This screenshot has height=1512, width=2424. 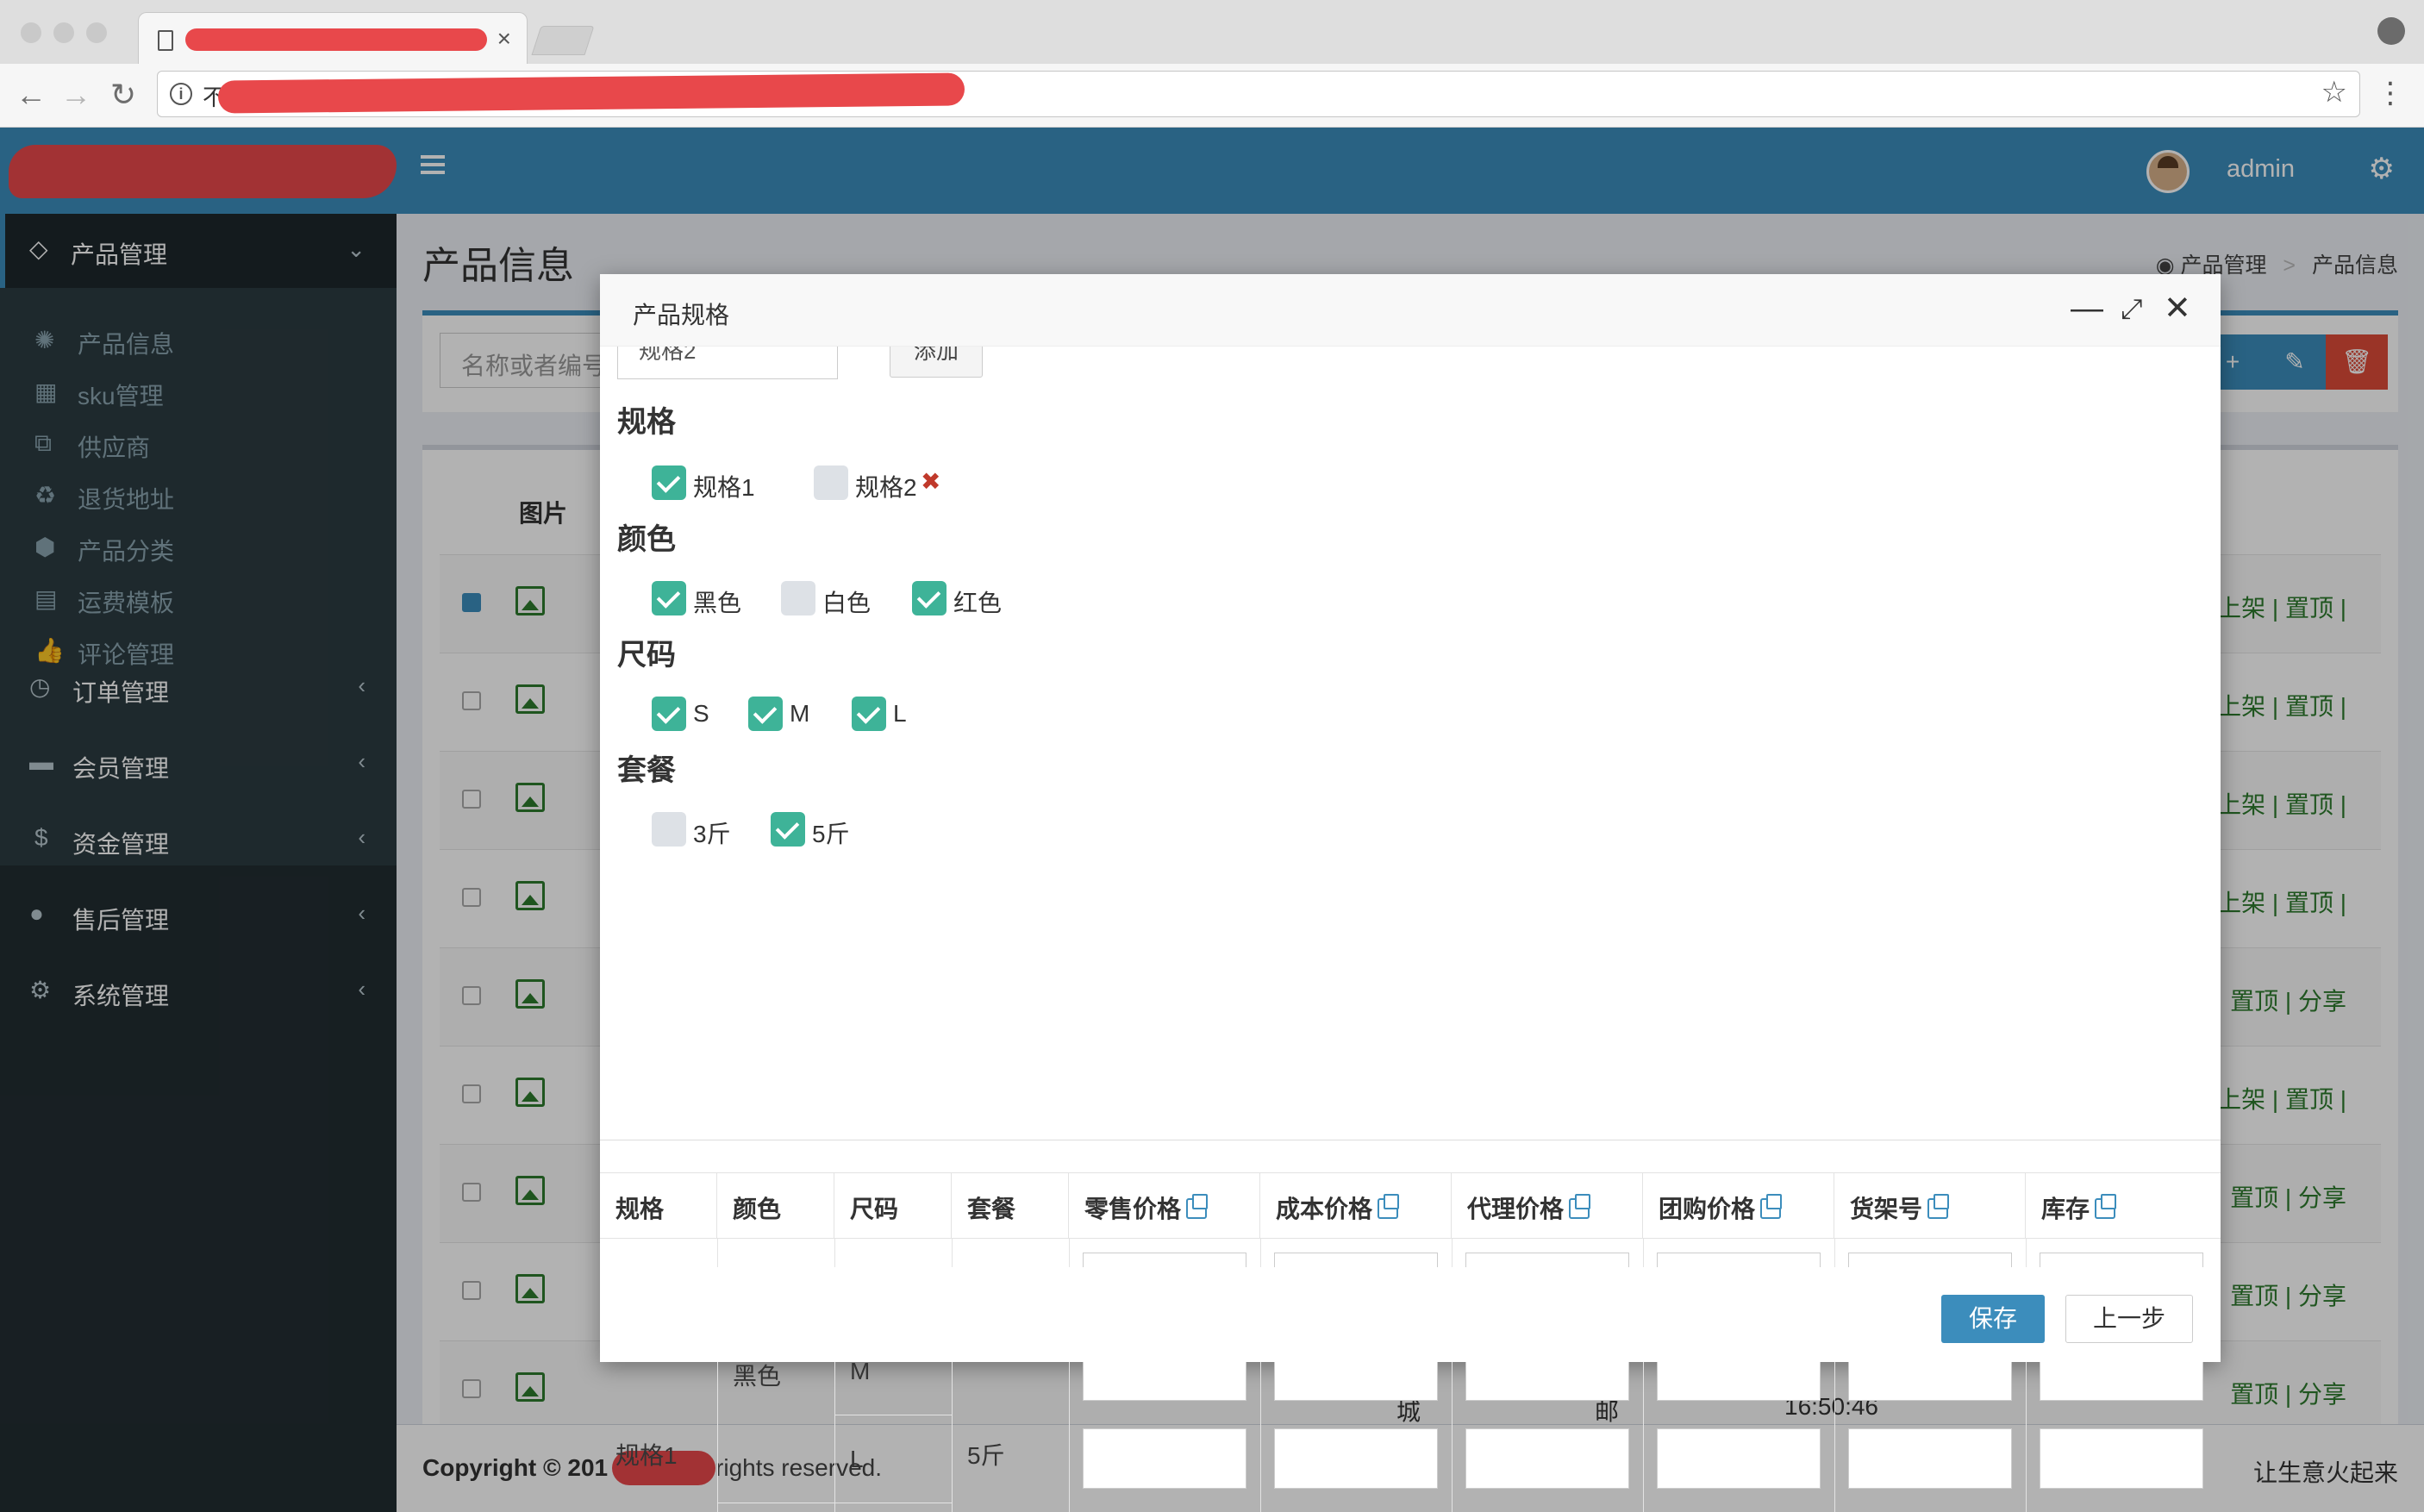 I want to click on header-label: 团购价格, so click(x=1708, y=1209).